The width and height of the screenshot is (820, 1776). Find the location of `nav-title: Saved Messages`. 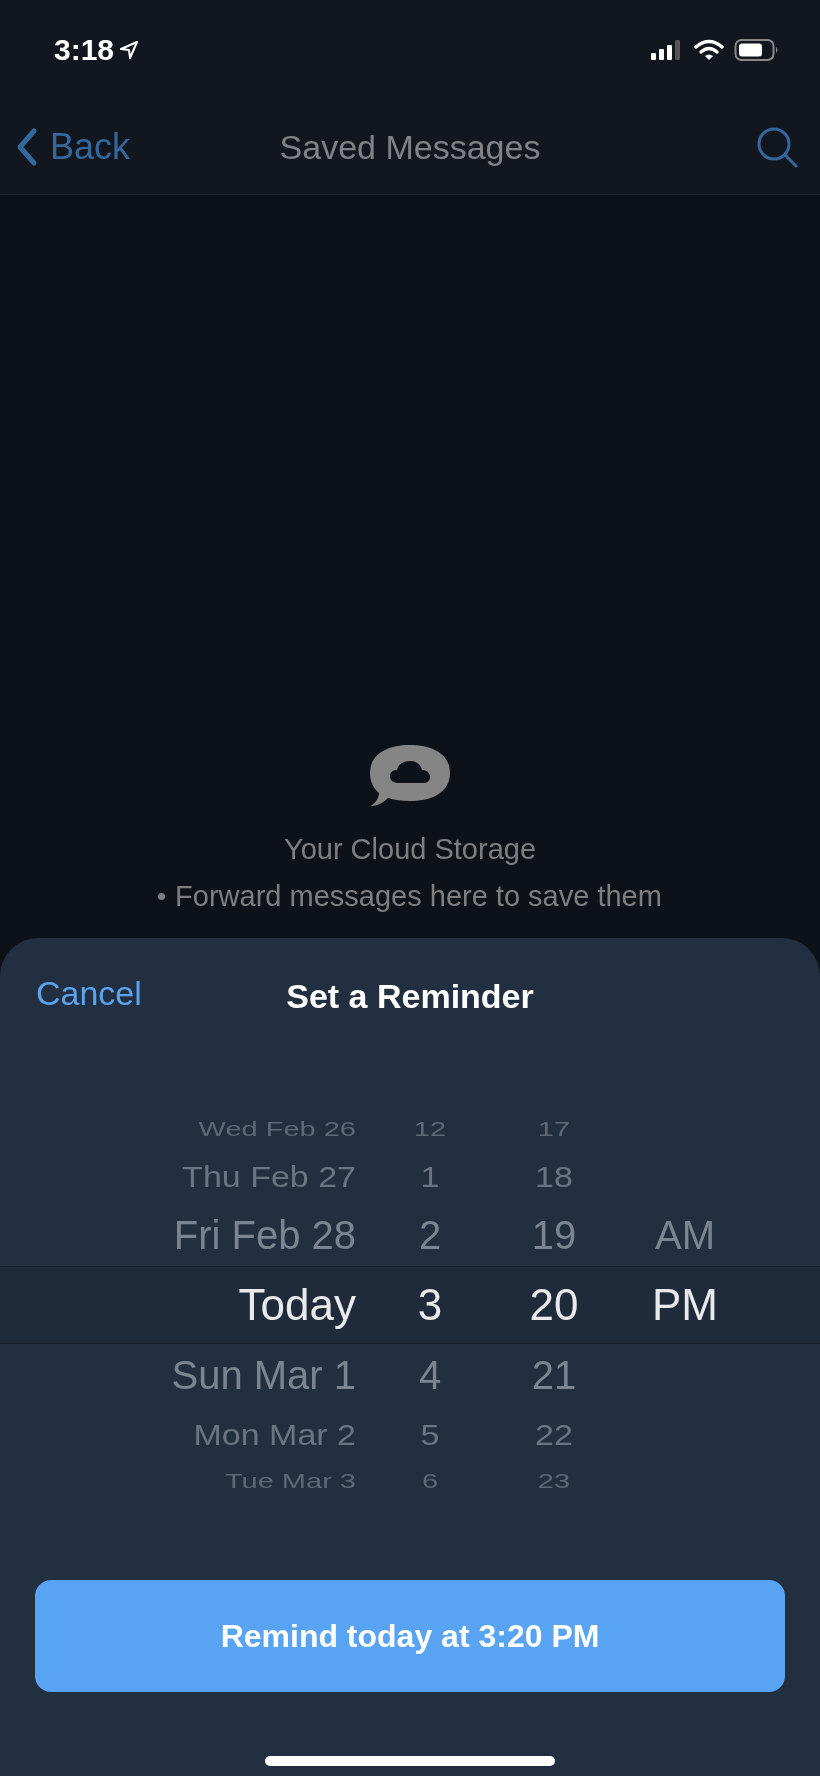

nav-title: Saved Messages is located at coordinates (410, 147).